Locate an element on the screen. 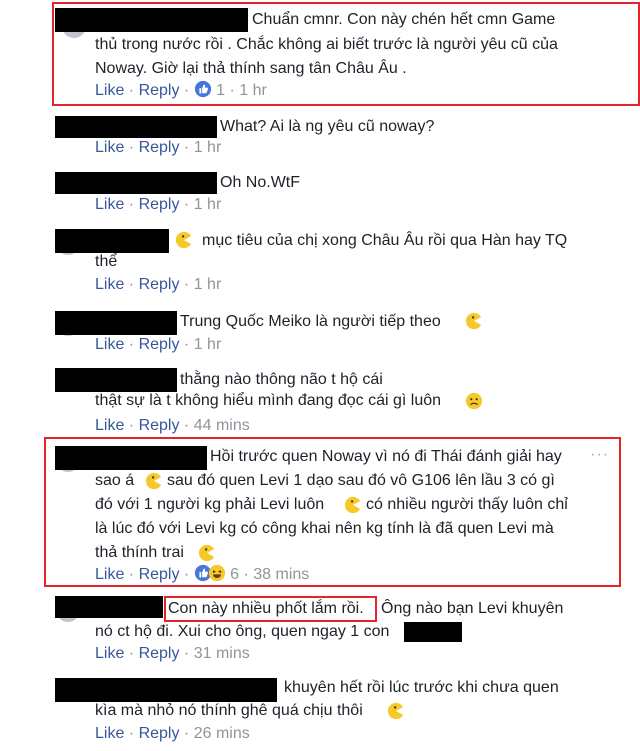  comment-meta: Like · Reply · 31 mins is located at coordinates (172, 653).